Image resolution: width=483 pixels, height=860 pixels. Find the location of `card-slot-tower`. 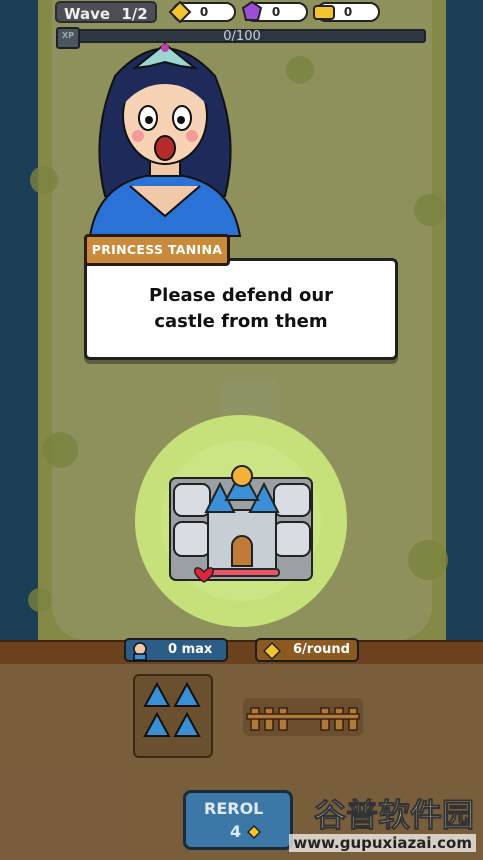

card-slot-tower is located at coordinates (173, 716).